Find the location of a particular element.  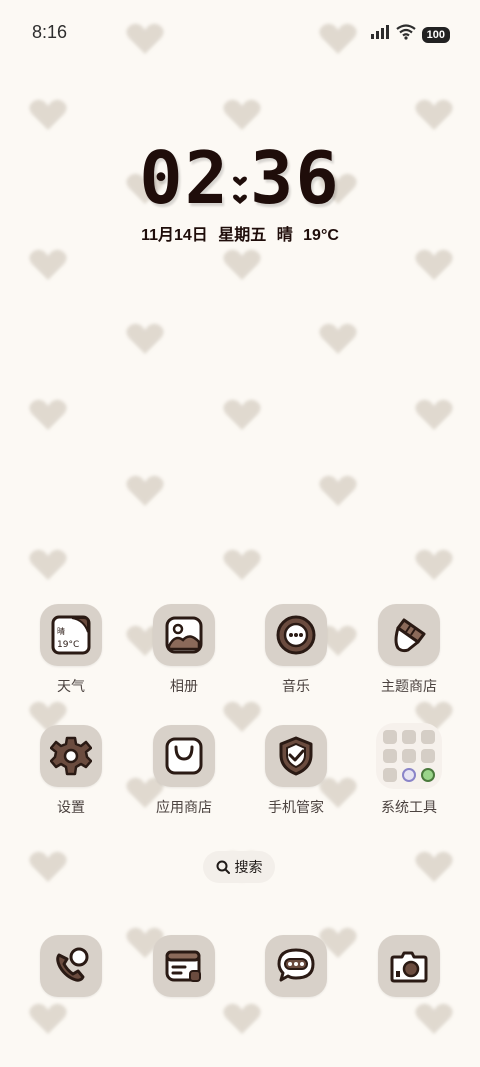

app-store: 应用商店 is located at coordinates (184, 771).